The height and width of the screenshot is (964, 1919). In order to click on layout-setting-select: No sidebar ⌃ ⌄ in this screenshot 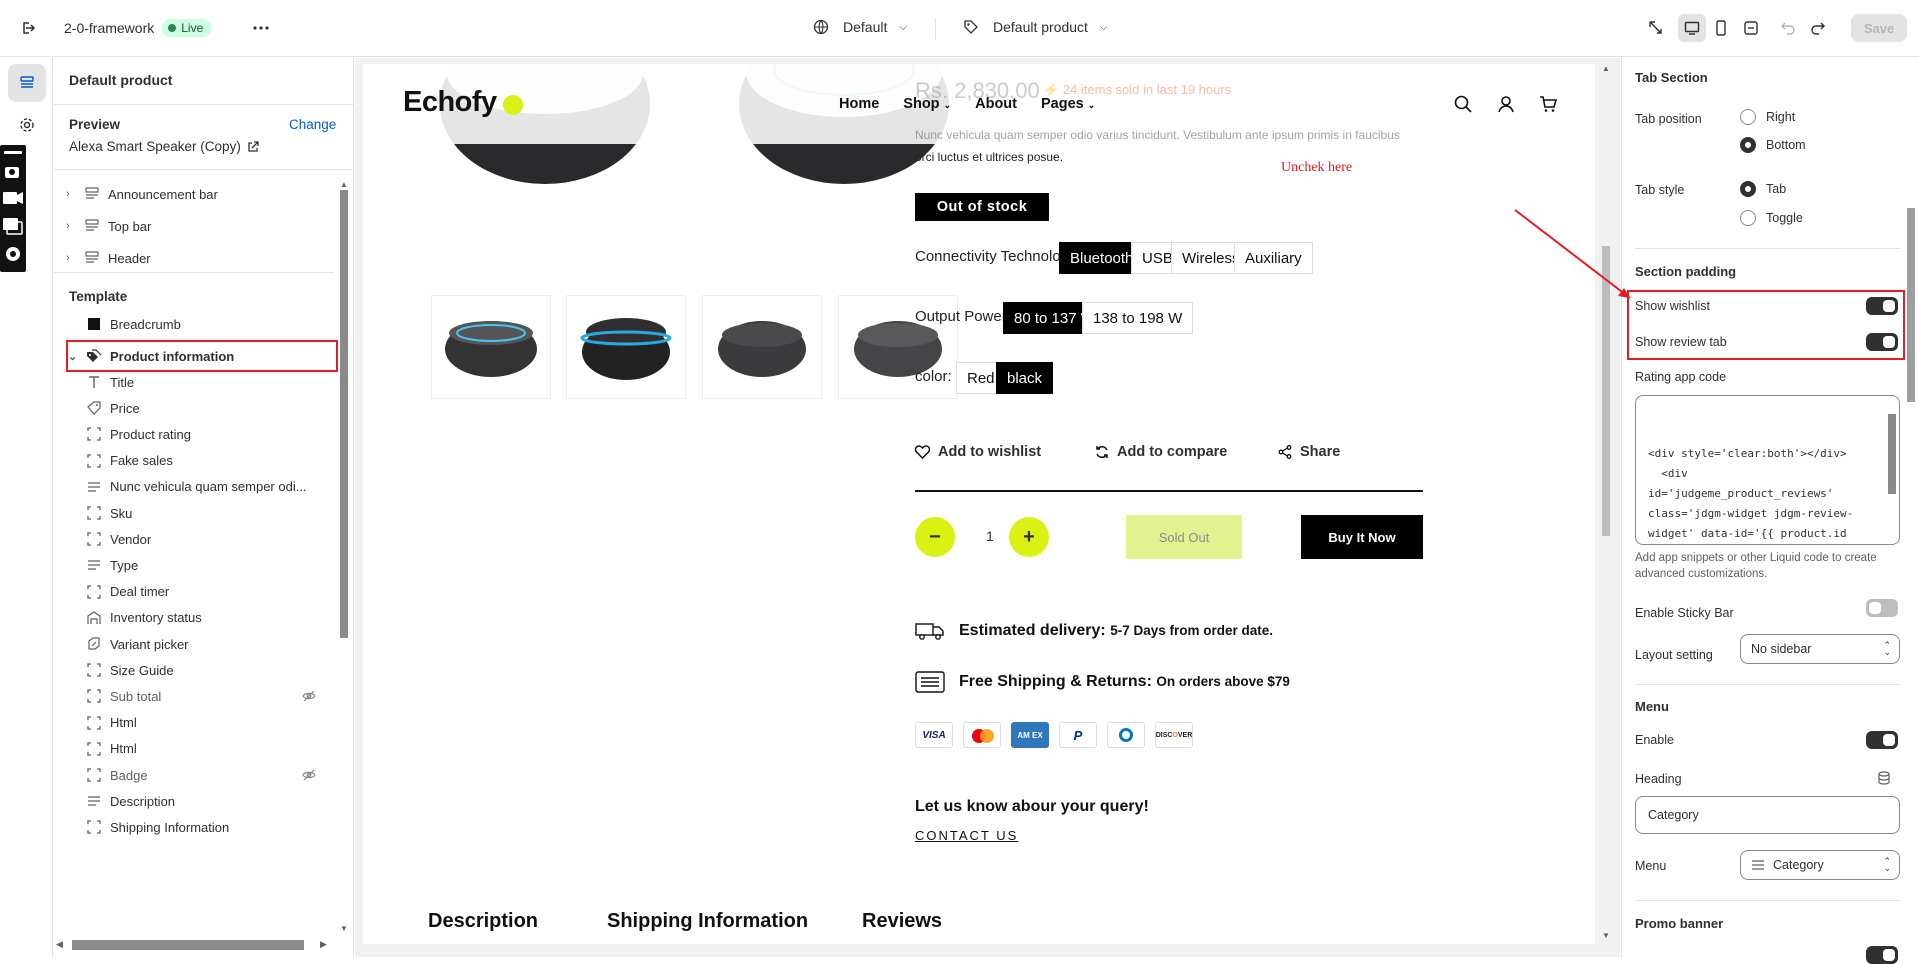, I will do `click(1820, 649)`.